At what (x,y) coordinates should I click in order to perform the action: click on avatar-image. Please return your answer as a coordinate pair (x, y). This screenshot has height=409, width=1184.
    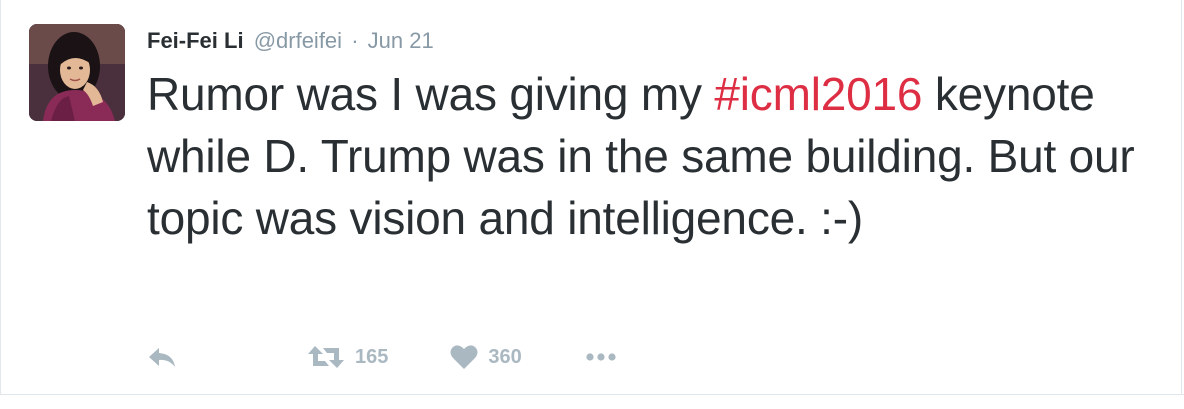
    Looking at the image, I should click on (77, 72).